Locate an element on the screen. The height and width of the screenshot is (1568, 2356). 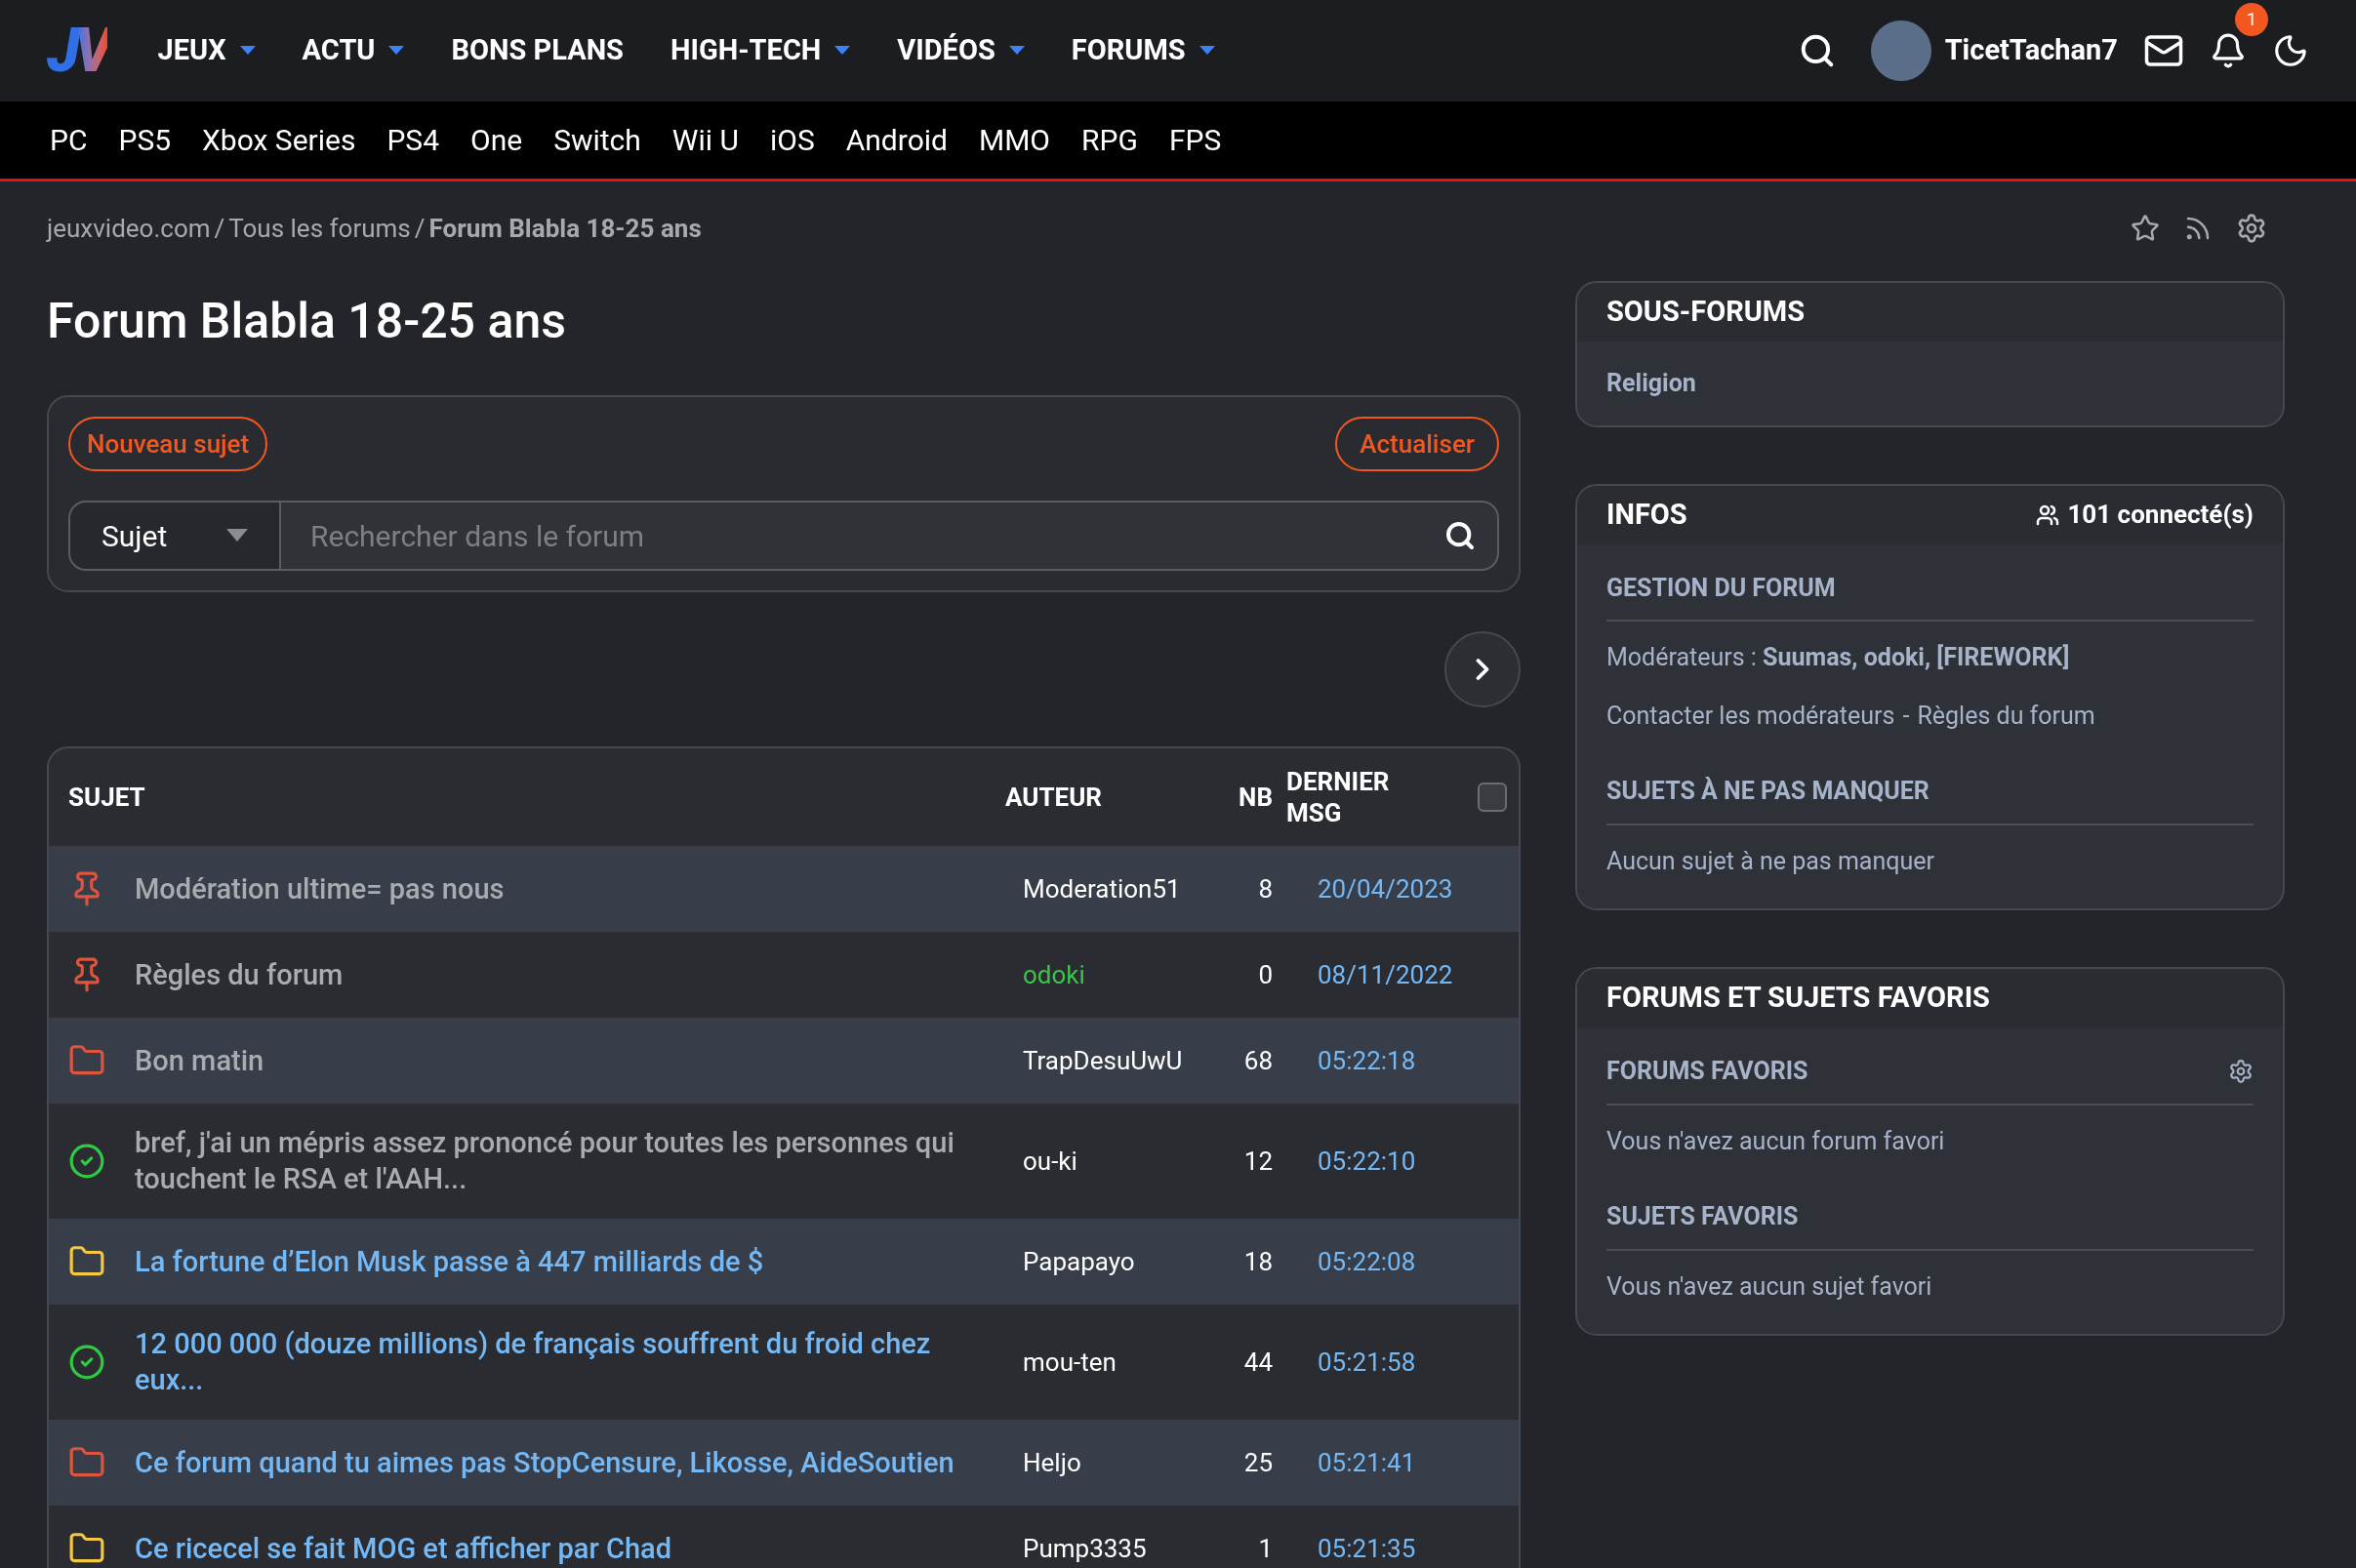
column-header: DERNIER MSG is located at coordinates (1338, 797).